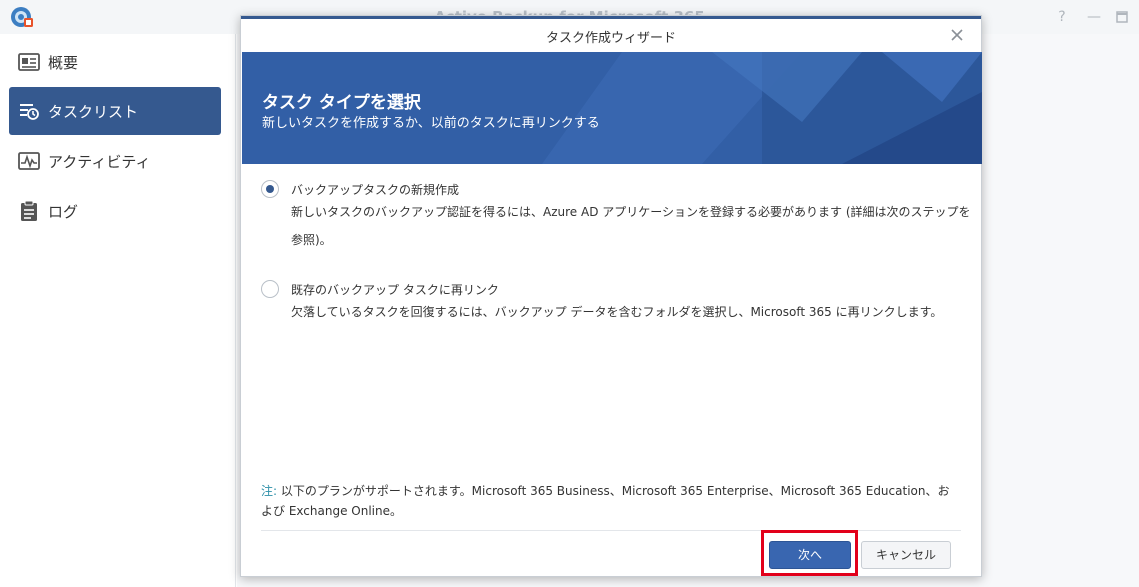 The height and width of the screenshot is (587, 1139). Describe the element at coordinates (270, 189) in the screenshot. I see `radio-new-backup-task` at that location.